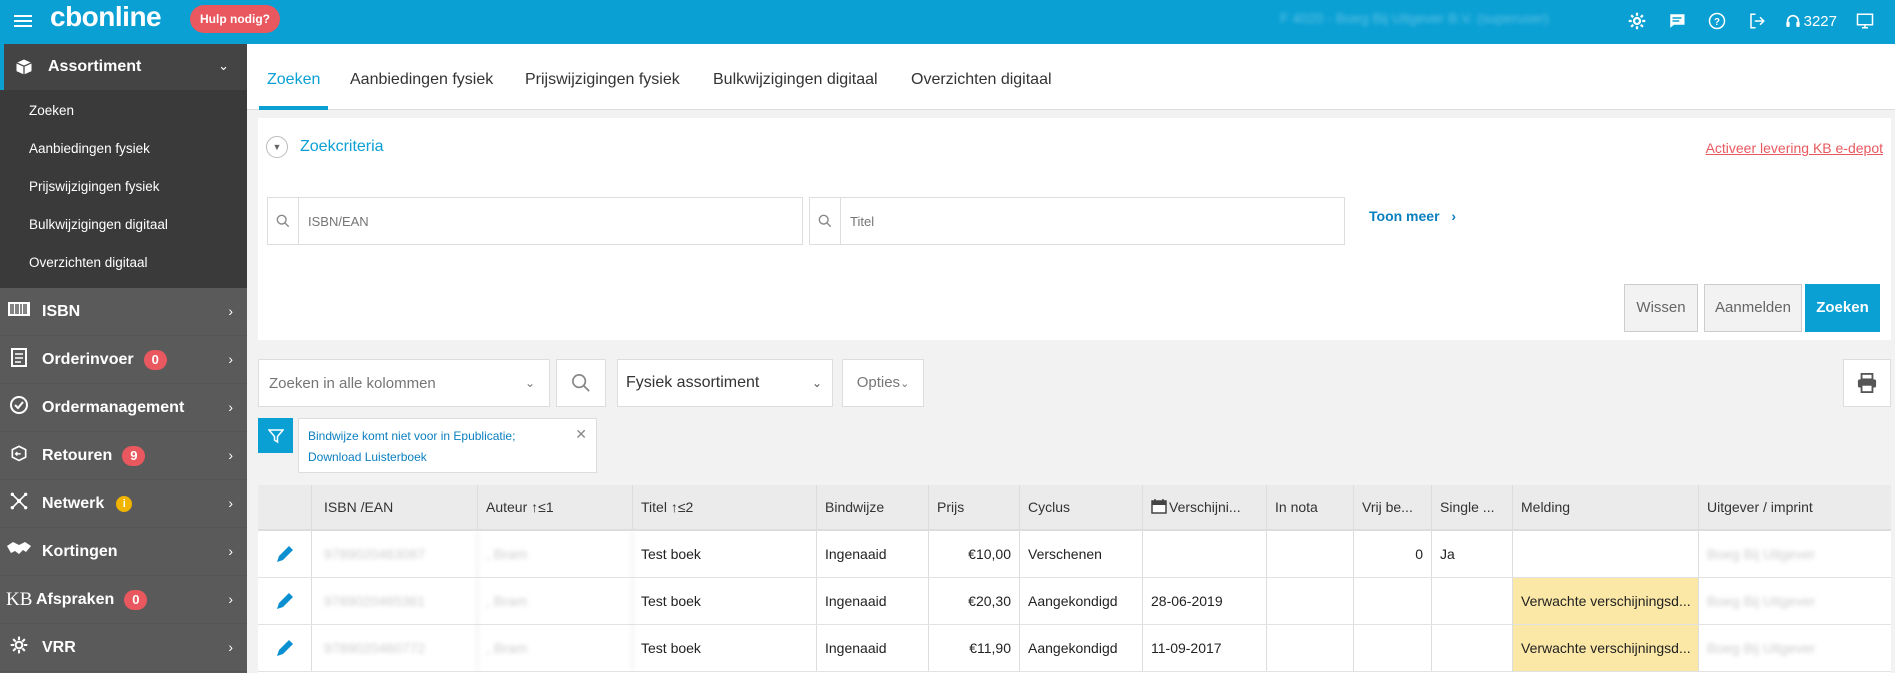 The height and width of the screenshot is (673, 1895). What do you see at coordinates (1637, 21) in the screenshot?
I see `gear-icon` at bounding box center [1637, 21].